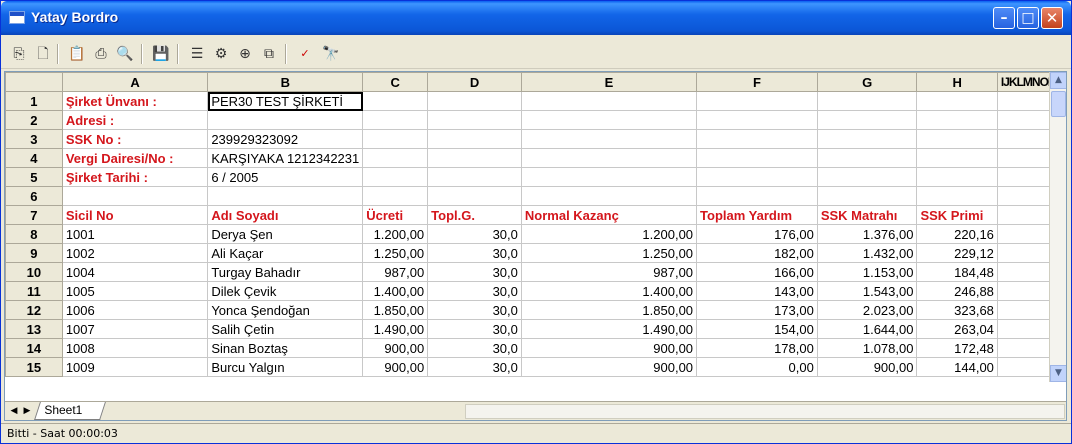 This screenshot has height=444, width=1072. What do you see at coordinates (1052, 18) in the screenshot?
I see `close-button: ✕` at bounding box center [1052, 18].